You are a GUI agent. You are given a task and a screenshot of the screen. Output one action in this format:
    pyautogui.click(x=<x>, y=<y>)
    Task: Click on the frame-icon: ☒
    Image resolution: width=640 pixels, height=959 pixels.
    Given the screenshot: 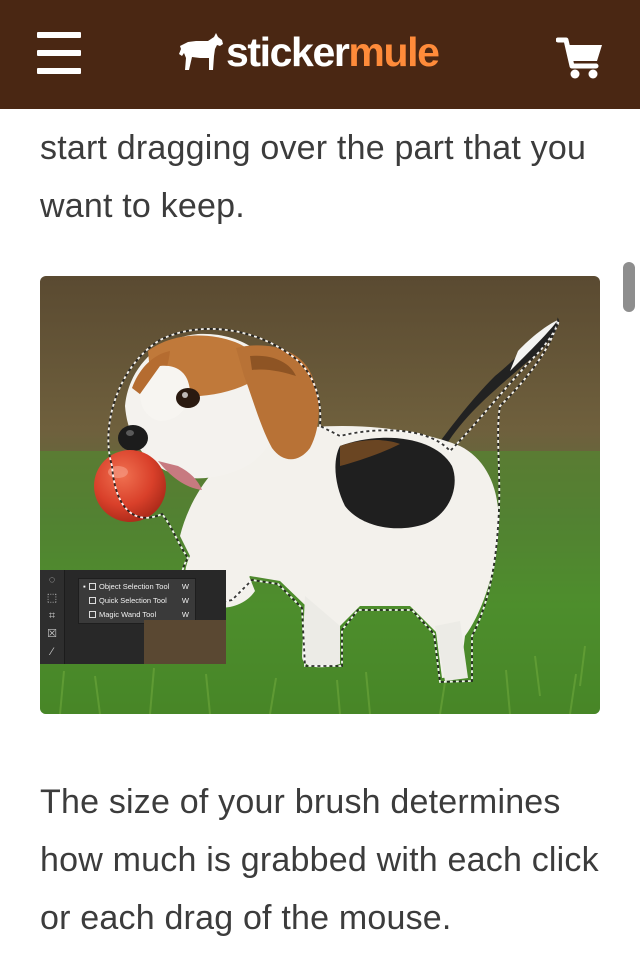 What is the action you would take?
    pyautogui.click(x=52, y=634)
    